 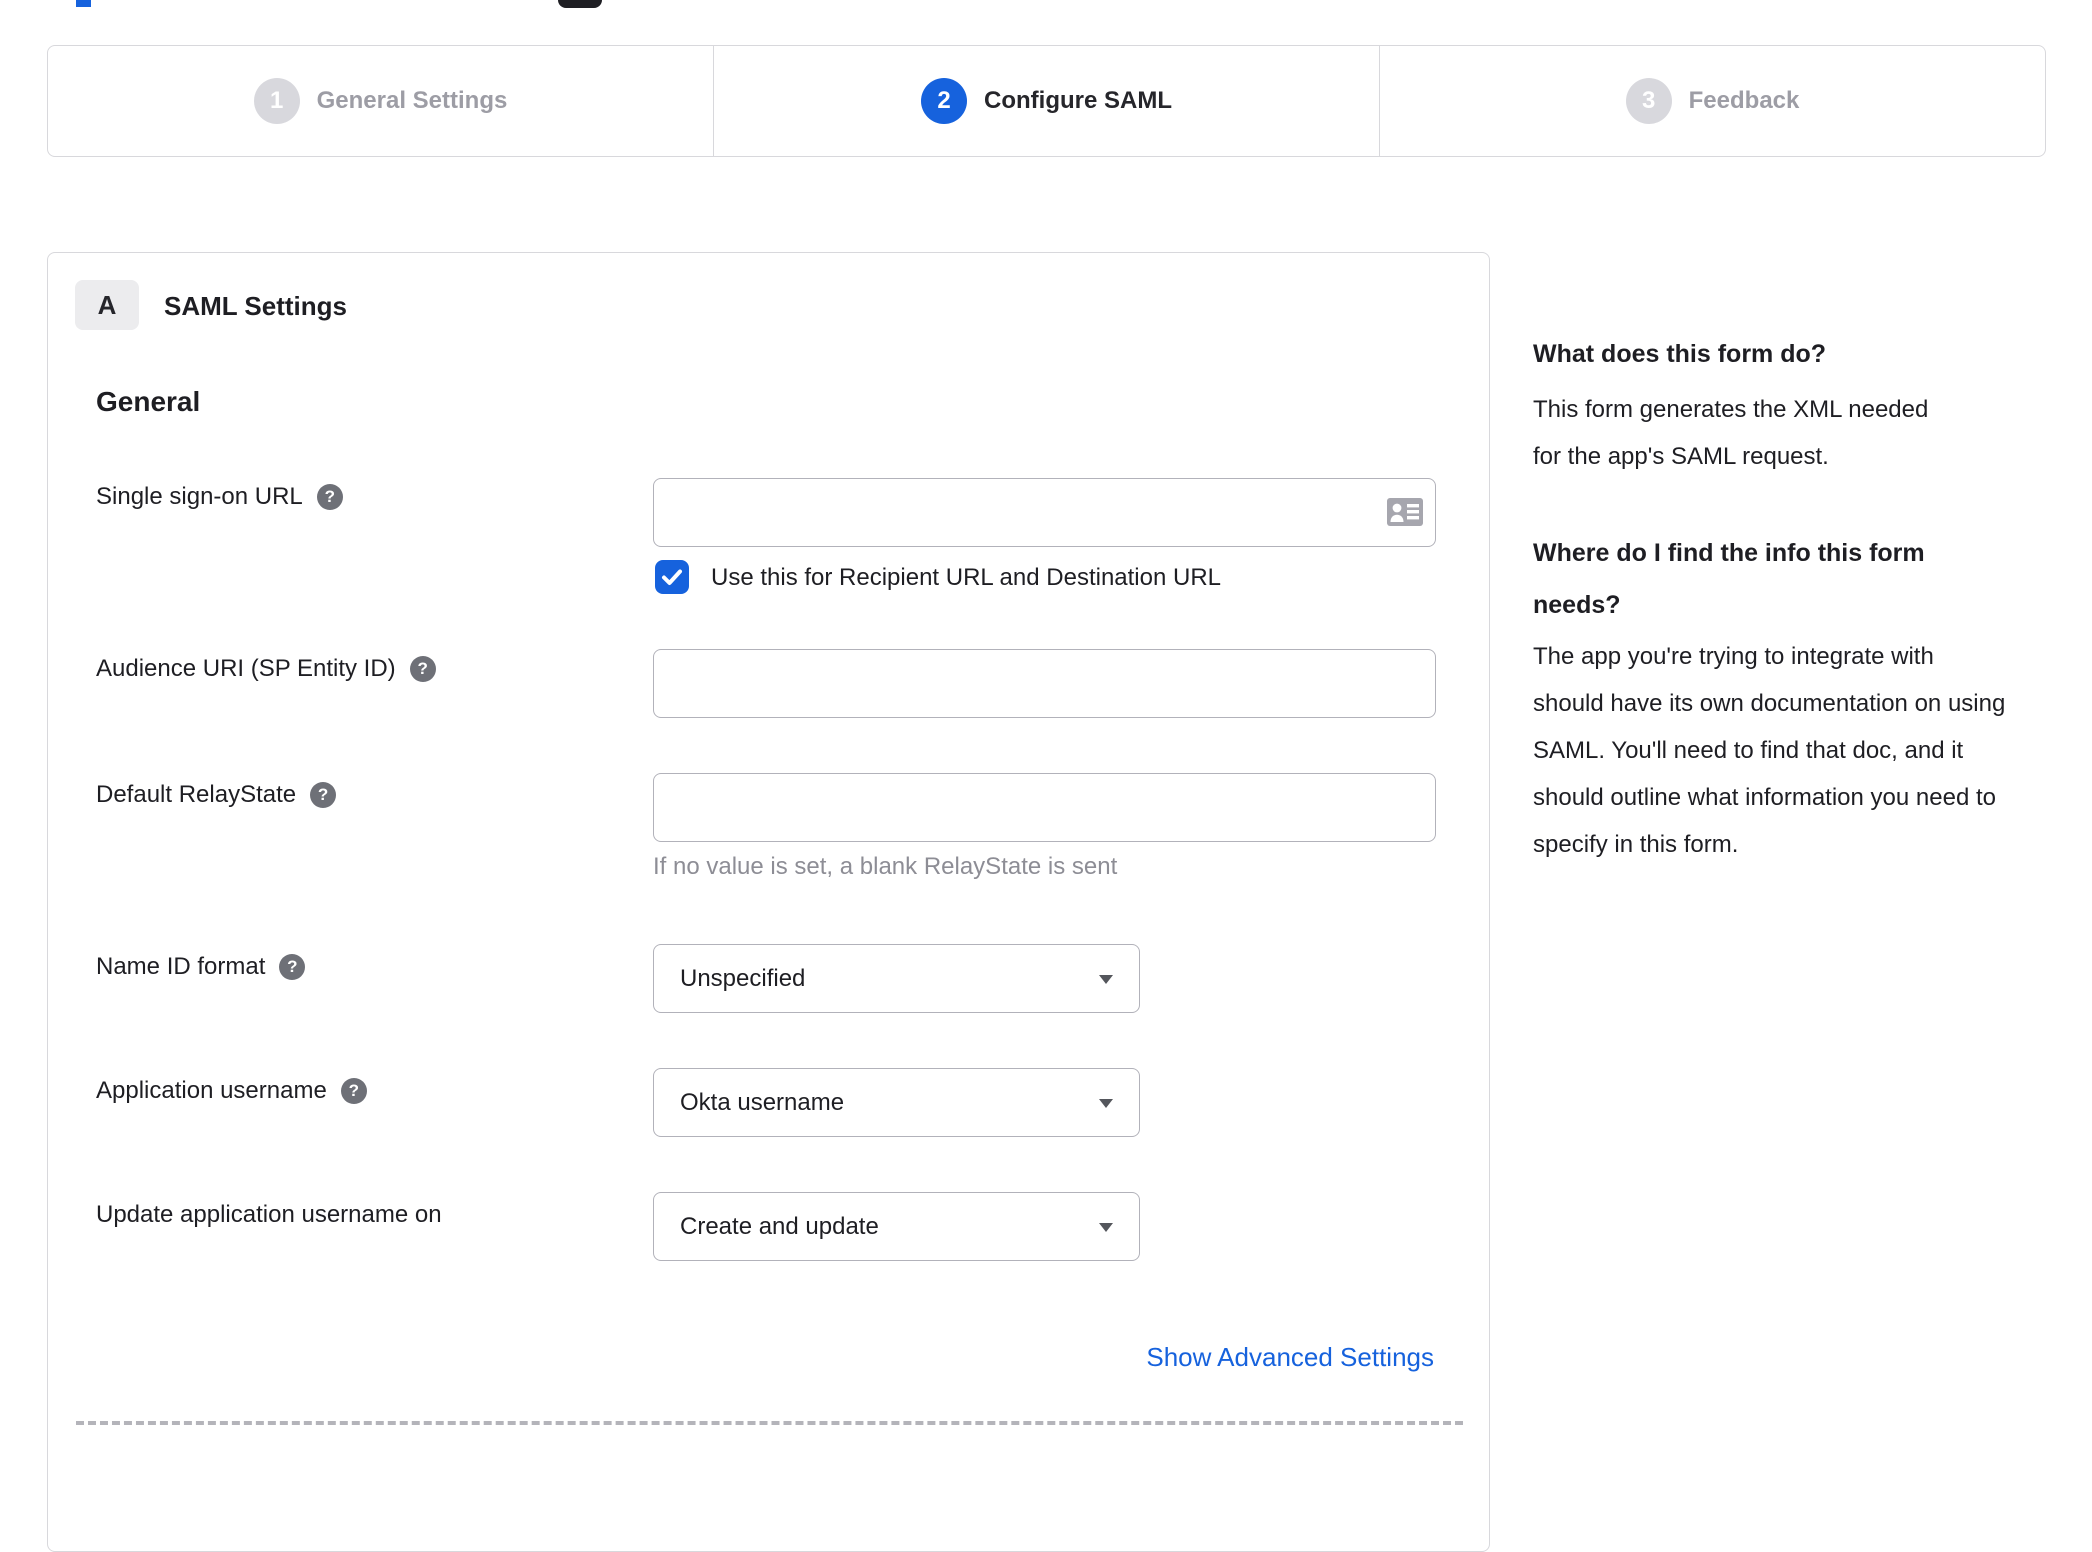 I want to click on use-for-recipient-destination-checkbox, so click(x=672, y=577).